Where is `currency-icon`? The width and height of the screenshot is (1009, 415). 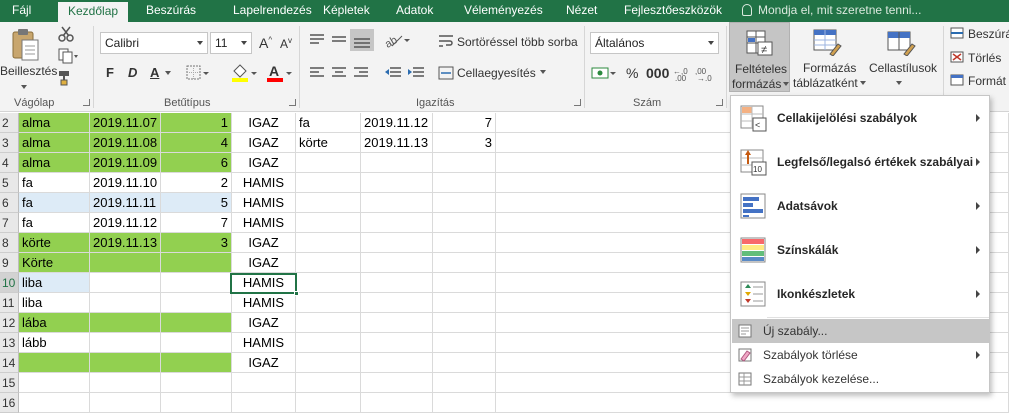 currency-icon is located at coordinates (604, 73).